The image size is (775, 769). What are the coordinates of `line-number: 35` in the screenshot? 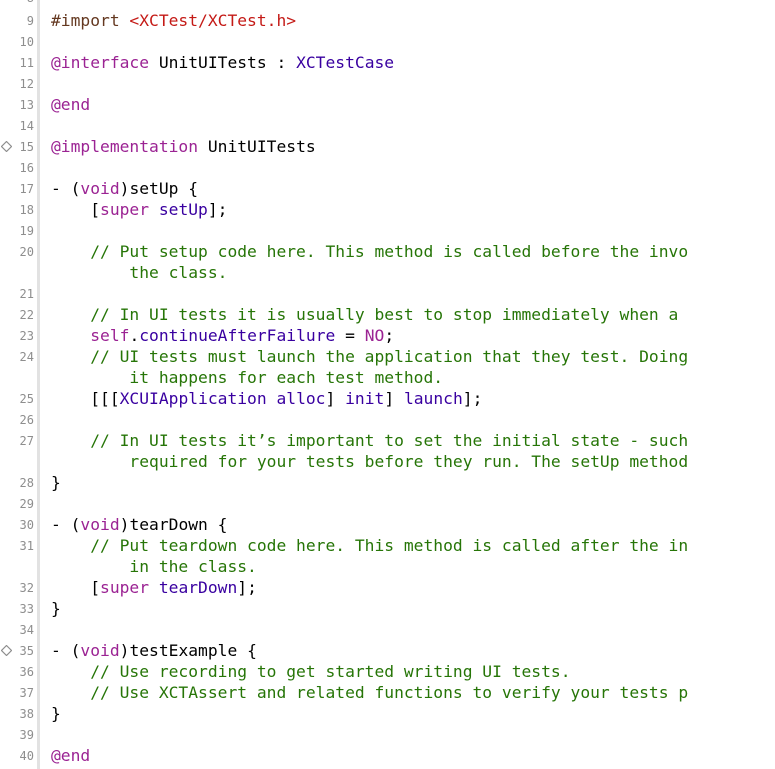 It's located at (26, 651).